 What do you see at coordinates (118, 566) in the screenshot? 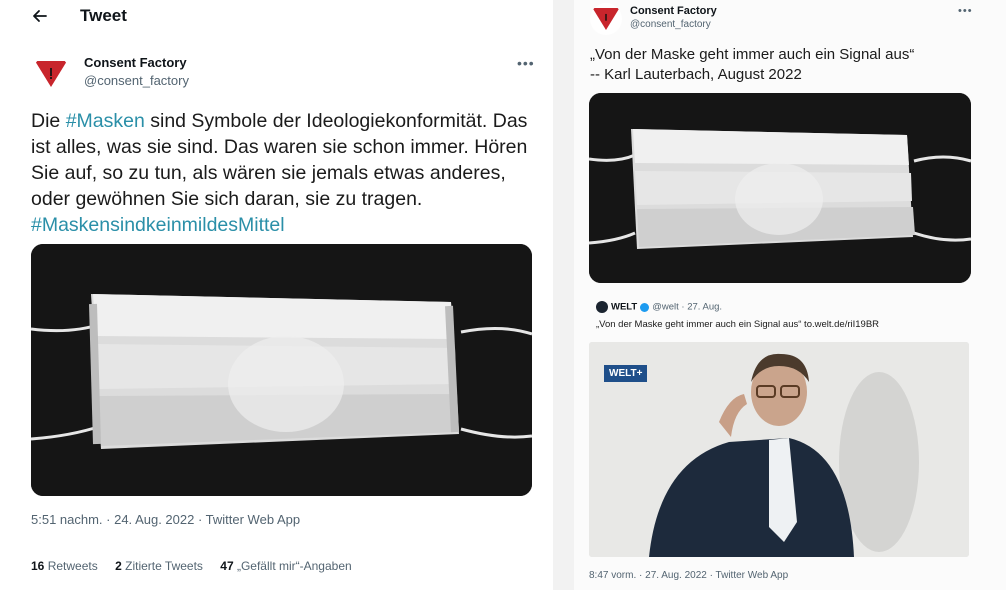
I see `quotes-count: 2` at bounding box center [118, 566].